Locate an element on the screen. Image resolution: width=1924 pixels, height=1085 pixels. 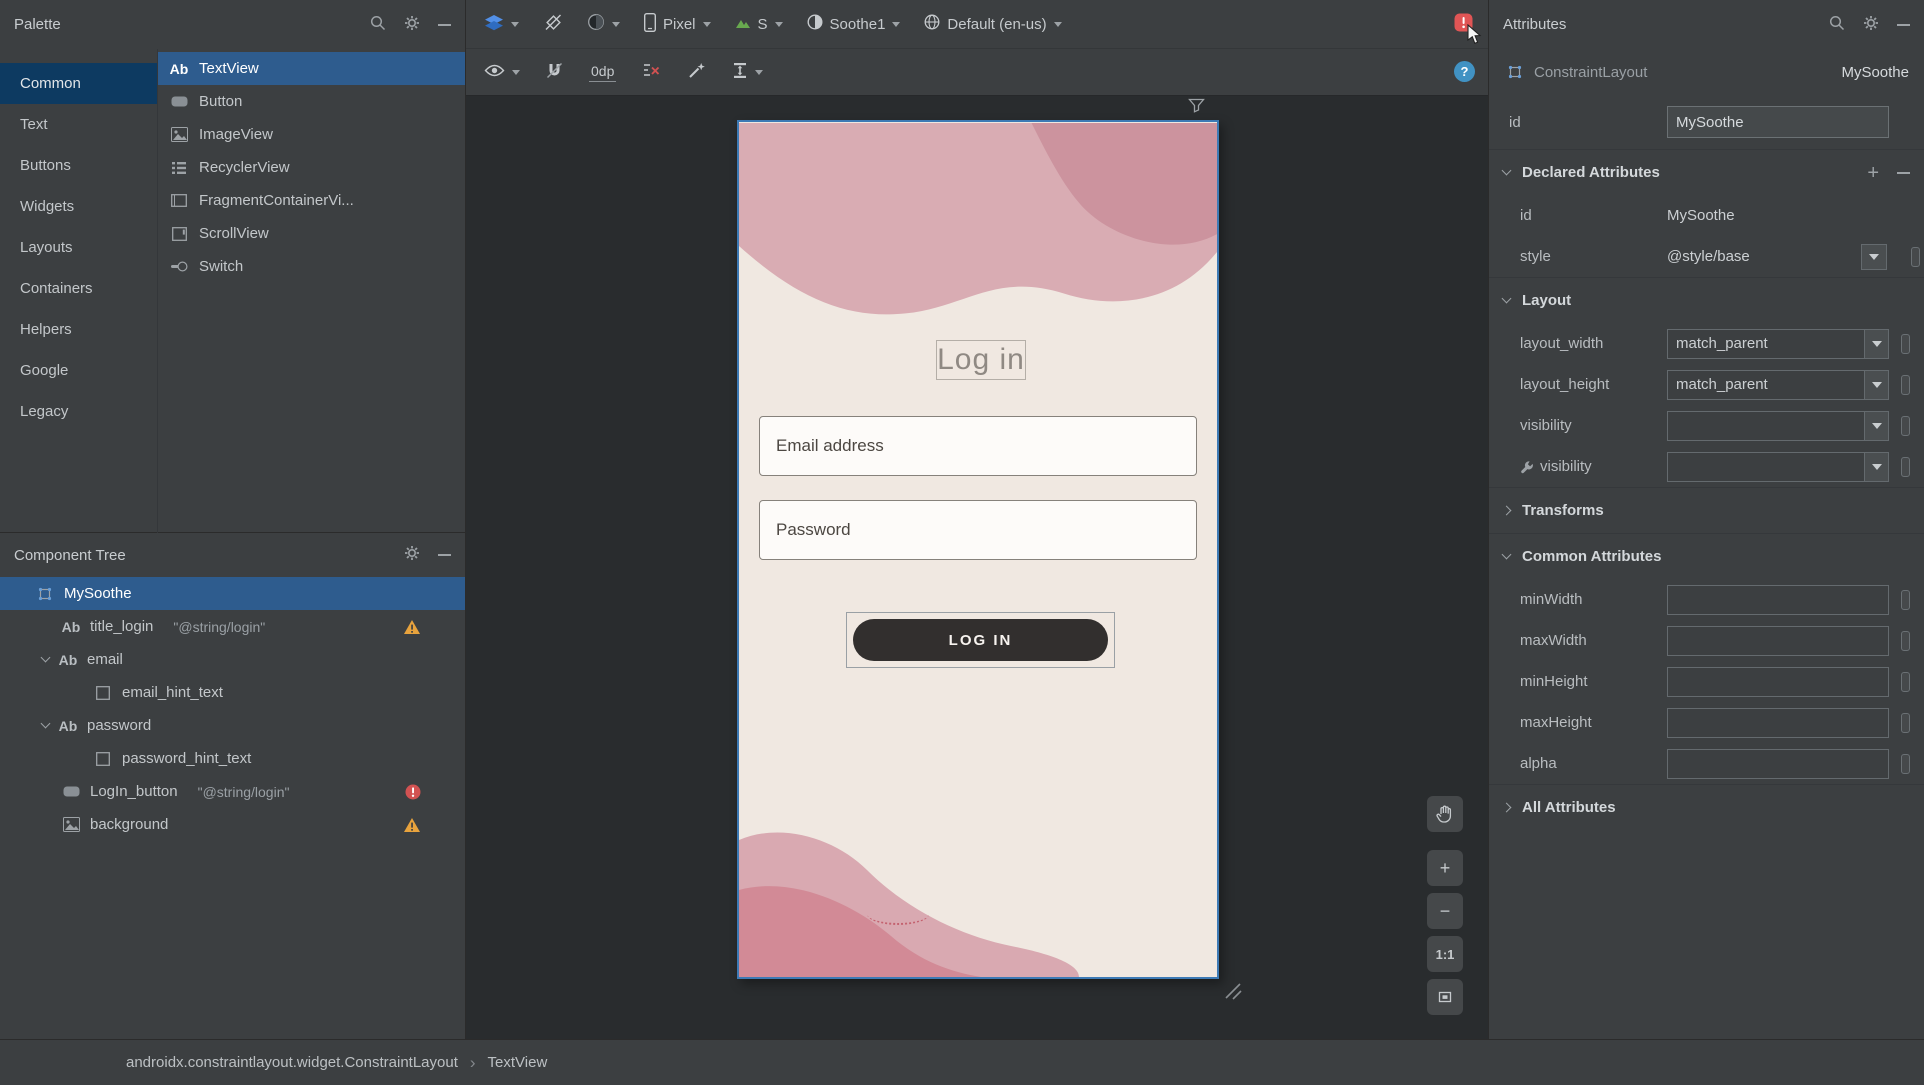
palette-category-containers: Containers is located at coordinates (78, 288).